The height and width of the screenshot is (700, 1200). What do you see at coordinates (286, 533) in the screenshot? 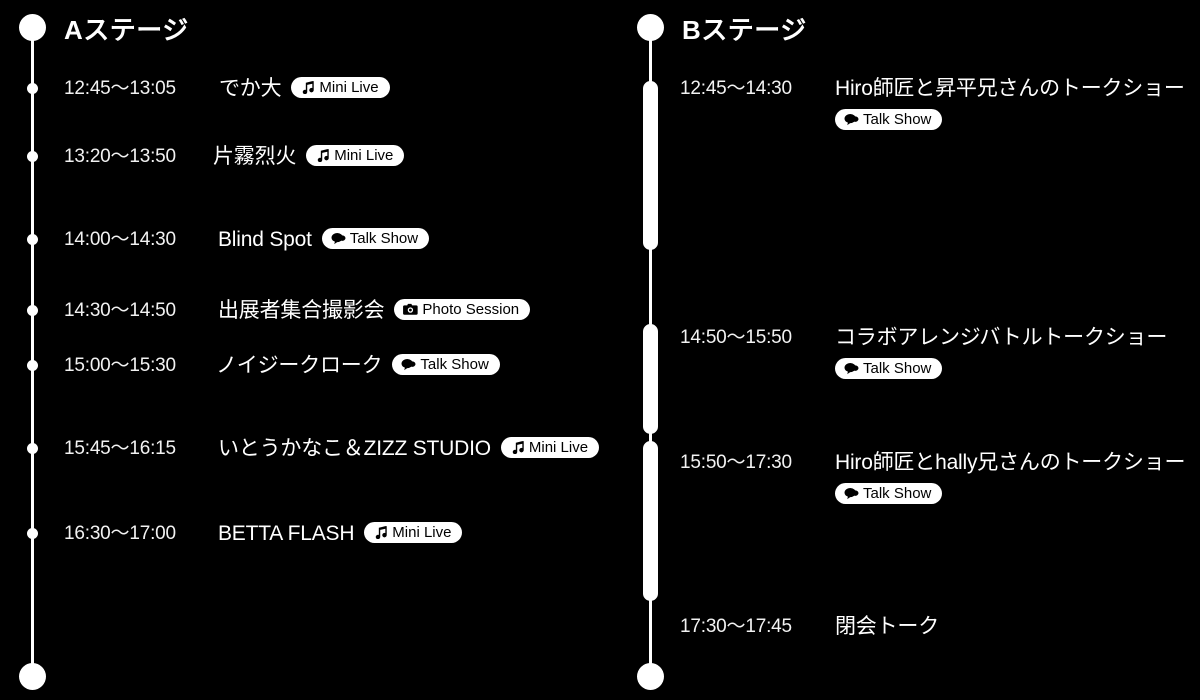
I see `event-title: BETTA FLASH` at bounding box center [286, 533].